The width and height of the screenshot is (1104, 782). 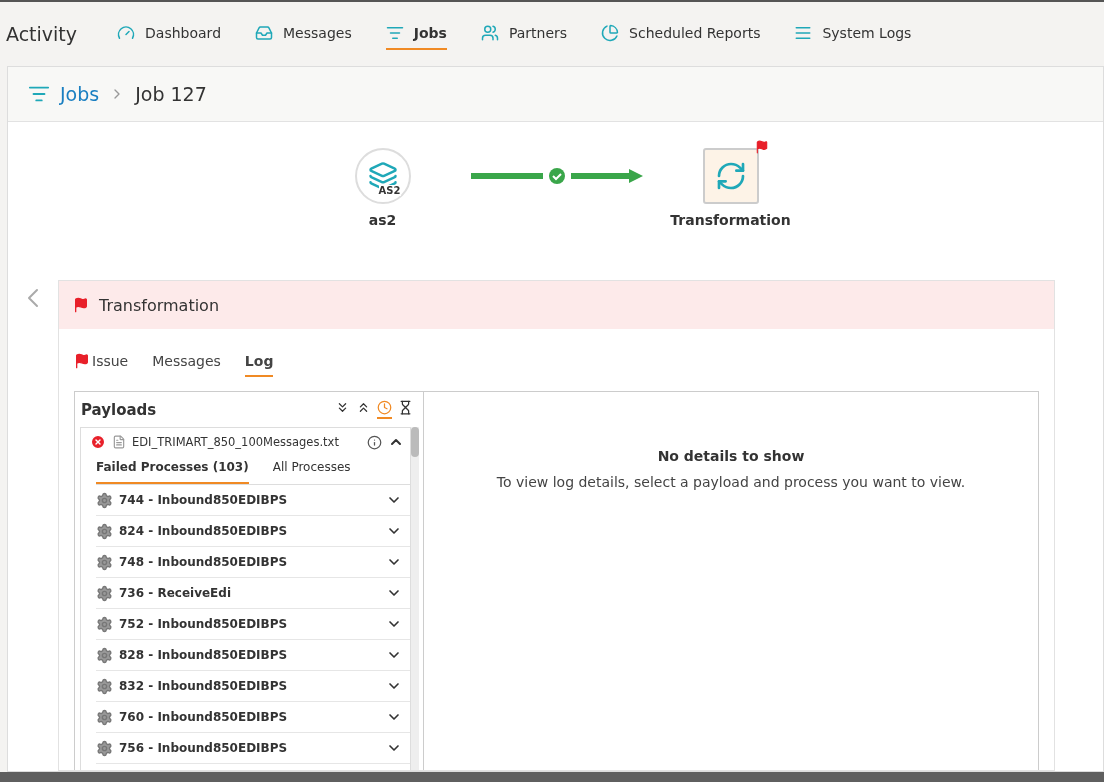 I want to click on pie-chart-icon, so click(x=610, y=33).